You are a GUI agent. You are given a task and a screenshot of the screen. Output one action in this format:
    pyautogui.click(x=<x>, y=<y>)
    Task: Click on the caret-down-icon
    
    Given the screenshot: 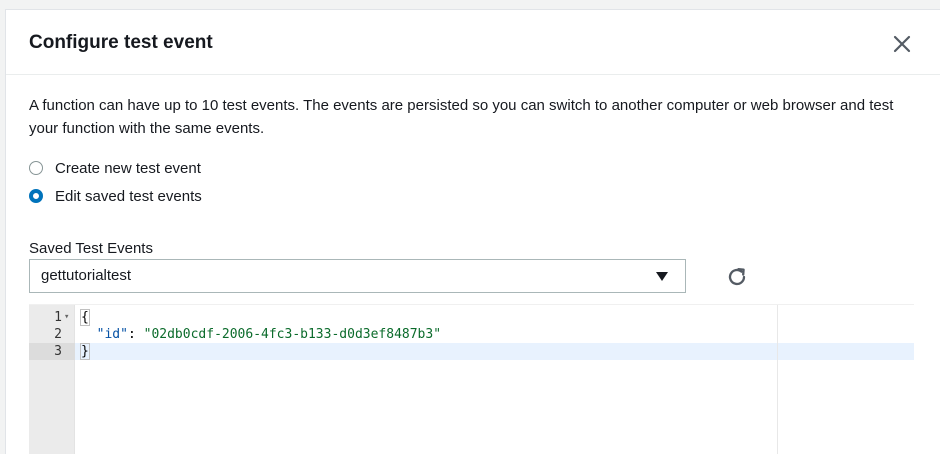 What is the action you would take?
    pyautogui.click(x=662, y=276)
    